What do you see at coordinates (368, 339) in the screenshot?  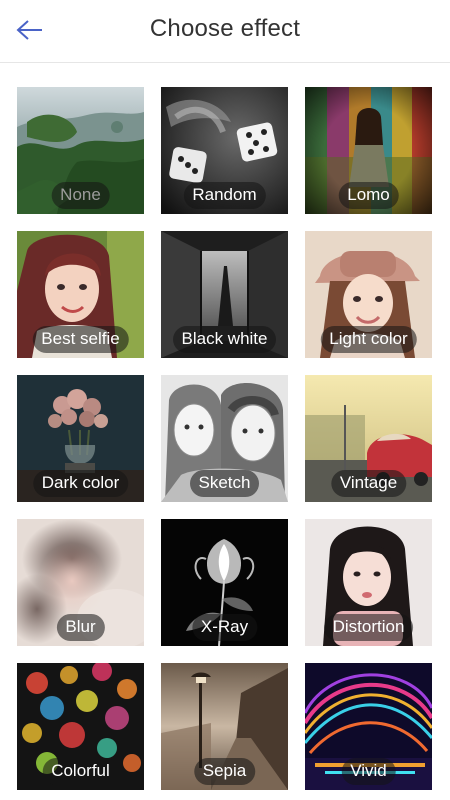 I see `effect-label: Light color` at bounding box center [368, 339].